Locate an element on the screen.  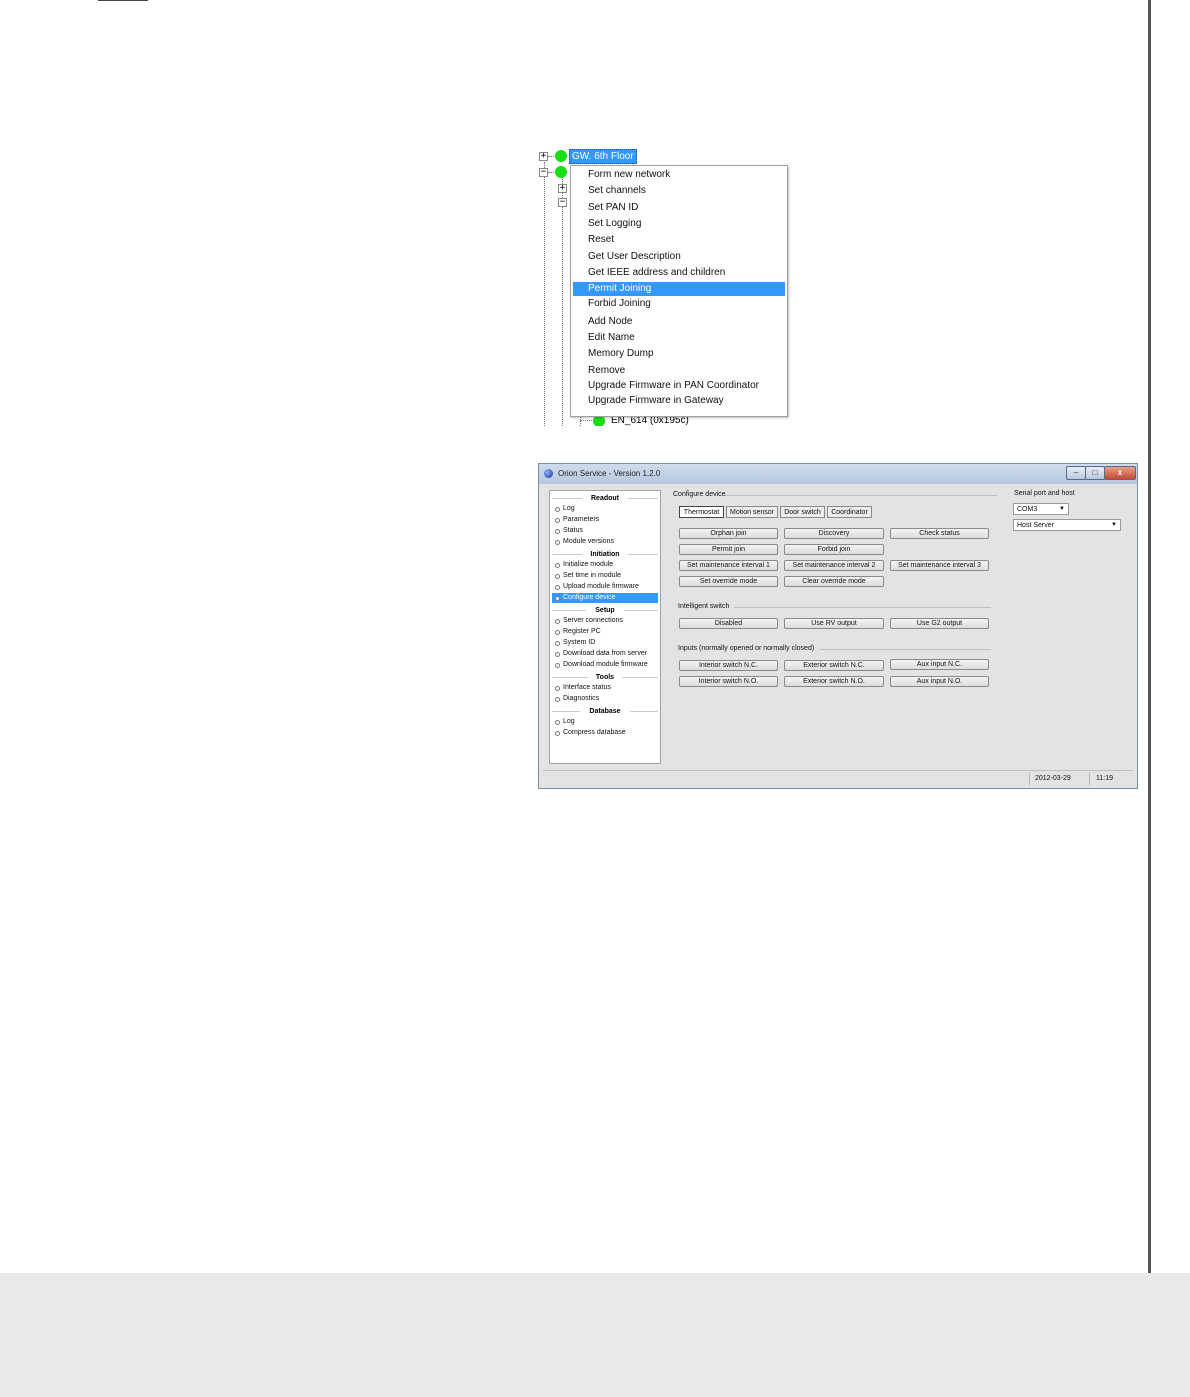
nav-heading-setup: Setup is located at coordinates (605, 610).